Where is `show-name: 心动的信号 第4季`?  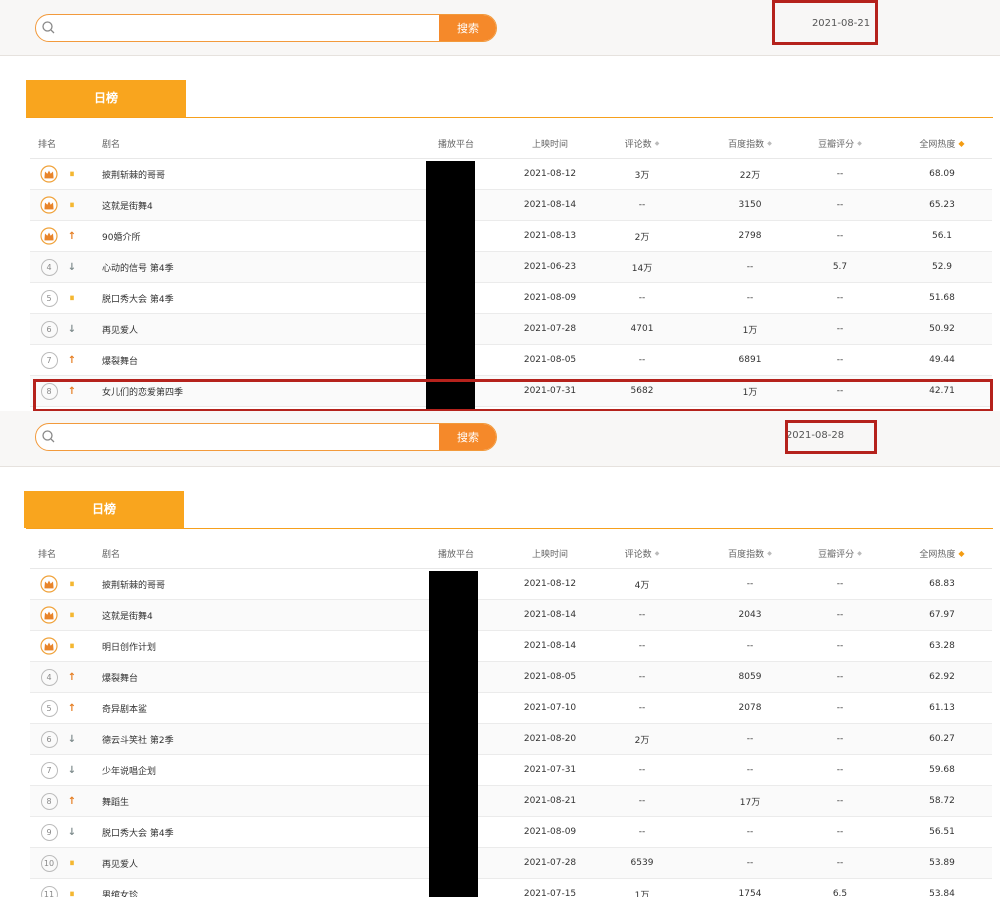 show-name: 心动的信号 第4季 is located at coordinates (252, 267).